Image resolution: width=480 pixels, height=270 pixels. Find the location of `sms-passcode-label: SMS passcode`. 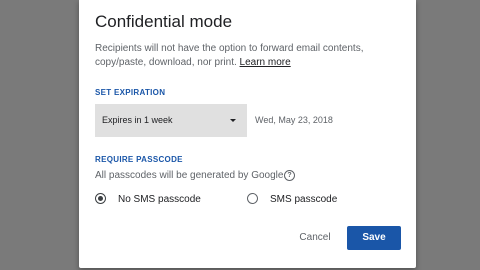

sms-passcode-label: SMS passcode is located at coordinates (304, 199).